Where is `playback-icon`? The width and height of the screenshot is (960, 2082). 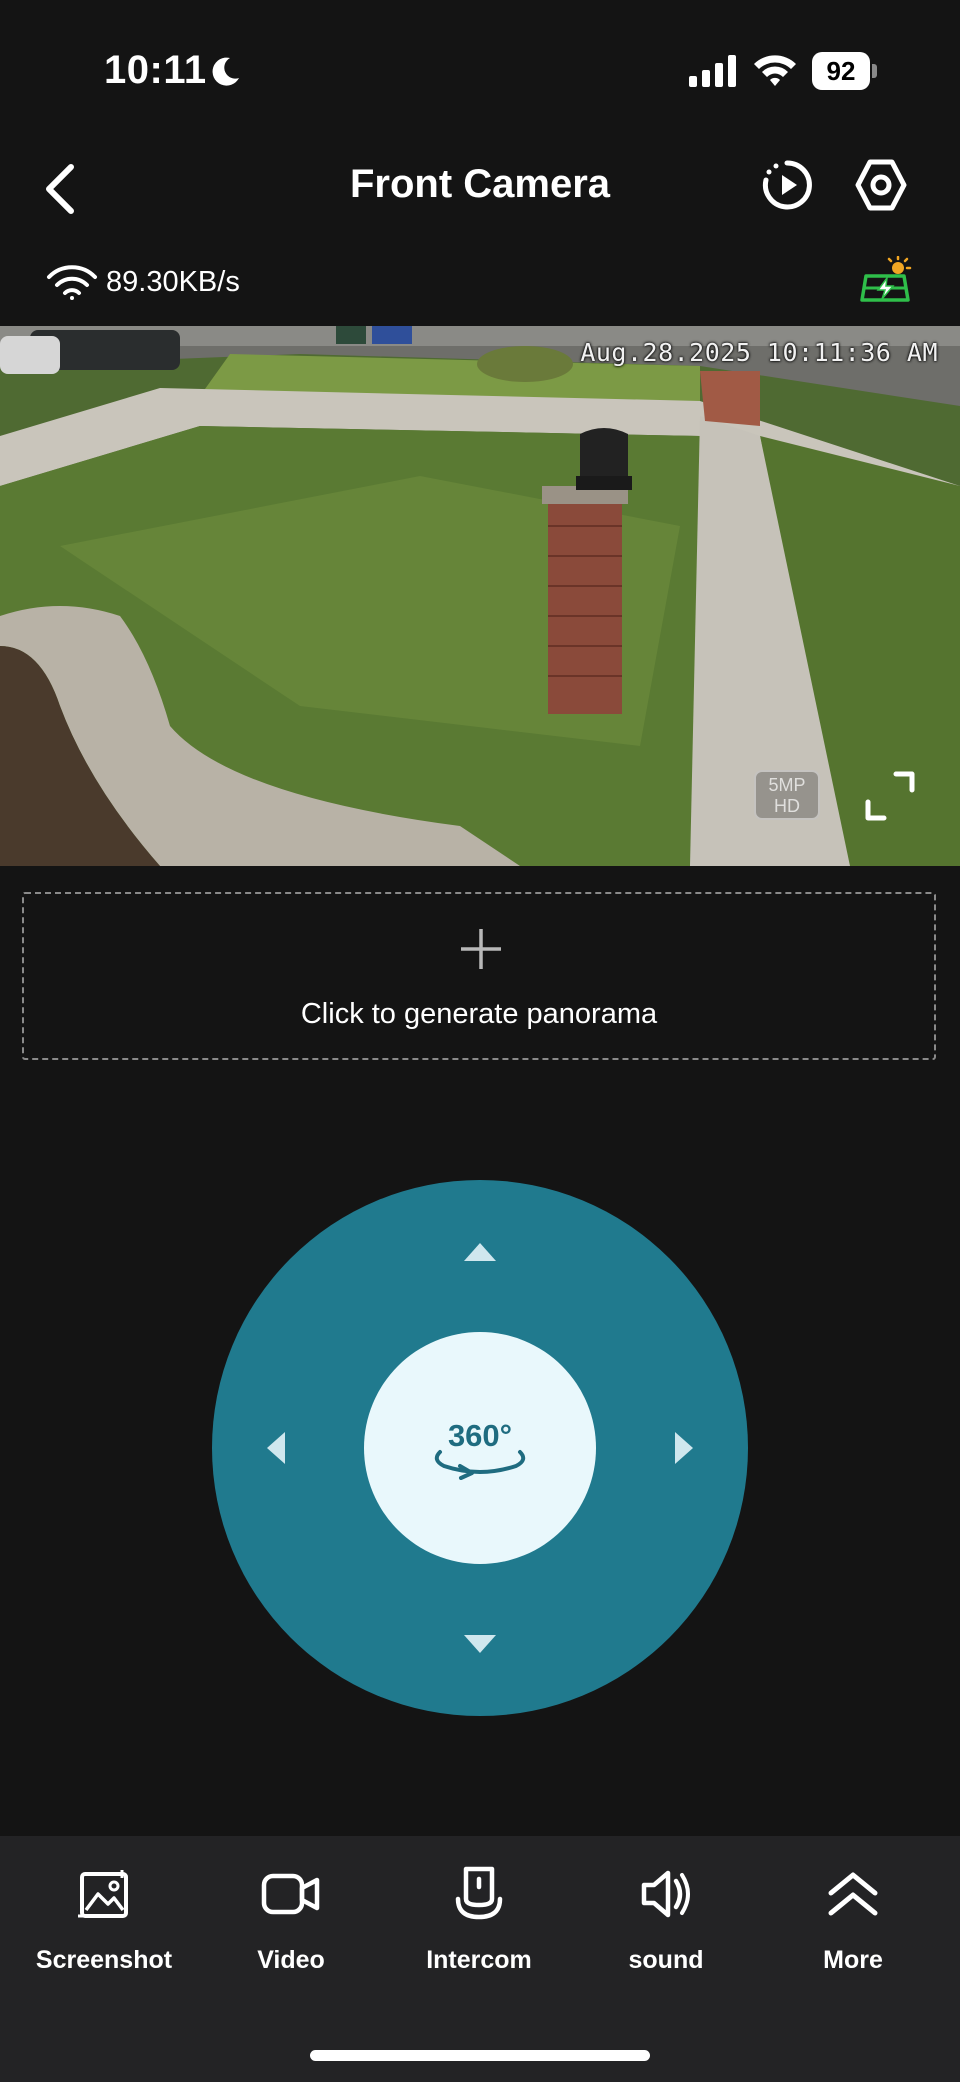
playback-icon is located at coordinates (787, 185).